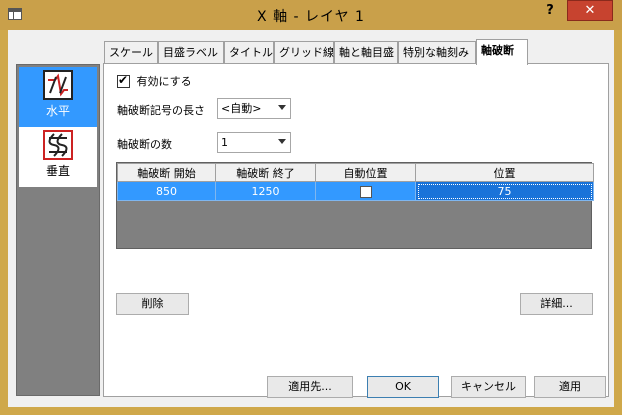 The height and width of the screenshot is (415, 622). I want to click on cell-break-end: 1250, so click(265, 191).